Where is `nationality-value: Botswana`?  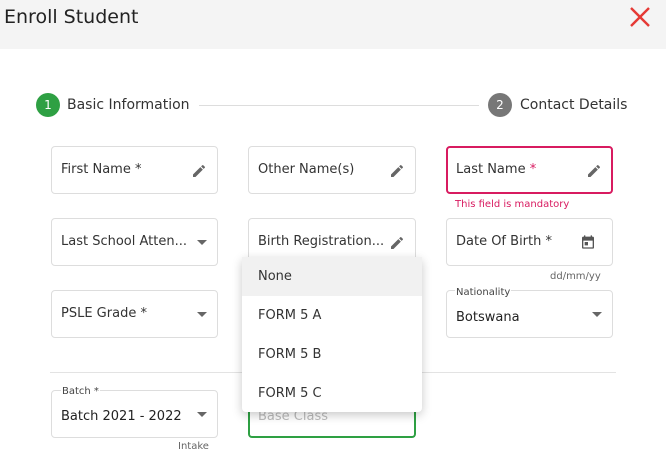 nationality-value: Botswana is located at coordinates (488, 317).